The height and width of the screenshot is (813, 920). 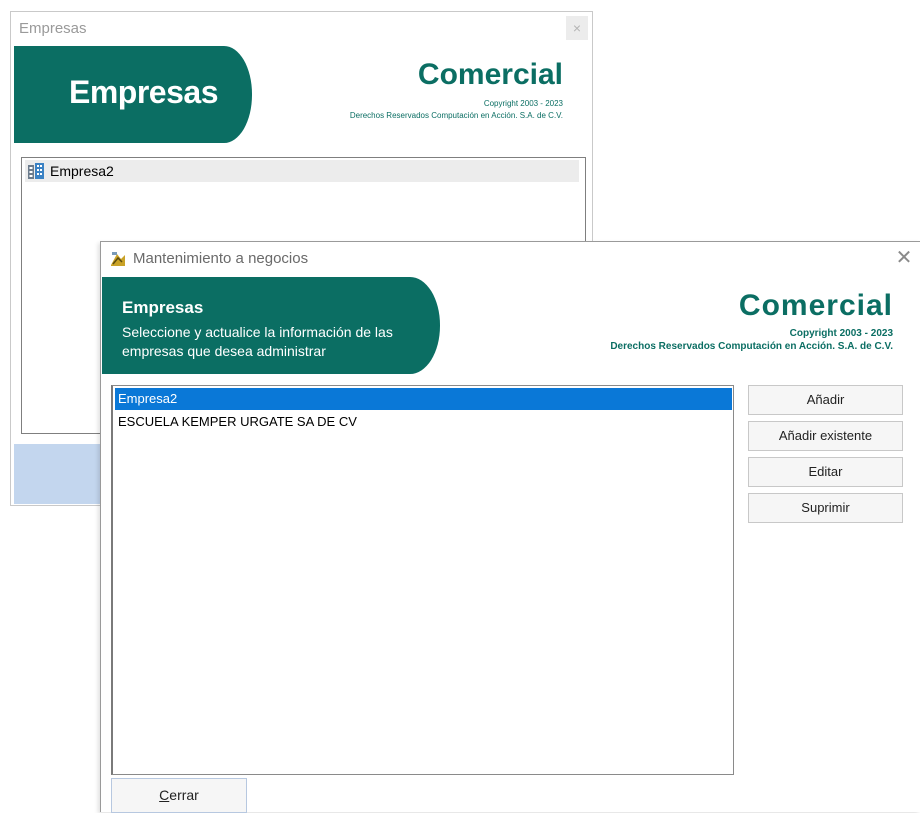 What do you see at coordinates (301, 28) in the screenshot?
I see `empresas-titlebar: Empresas ×` at bounding box center [301, 28].